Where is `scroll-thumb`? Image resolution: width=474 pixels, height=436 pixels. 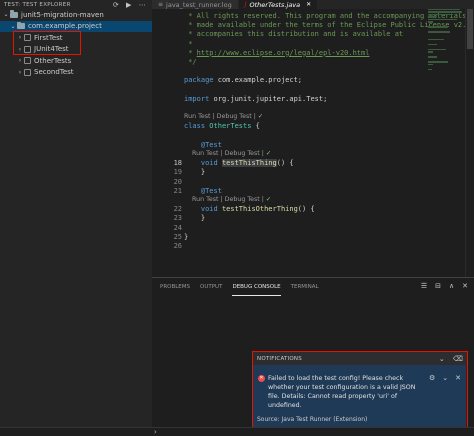 scroll-thumb is located at coordinates (470, 29).